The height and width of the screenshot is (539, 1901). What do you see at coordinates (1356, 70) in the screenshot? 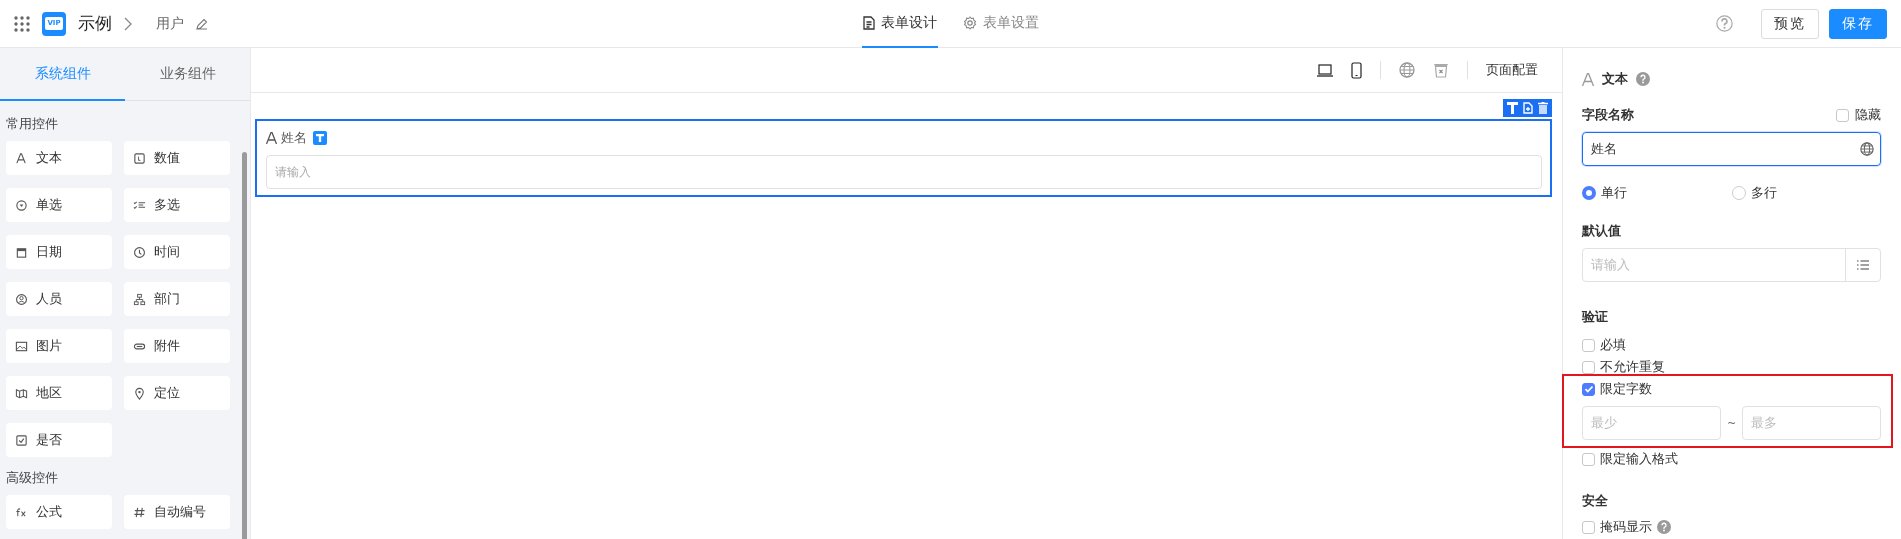
I see `phone-icon` at bounding box center [1356, 70].